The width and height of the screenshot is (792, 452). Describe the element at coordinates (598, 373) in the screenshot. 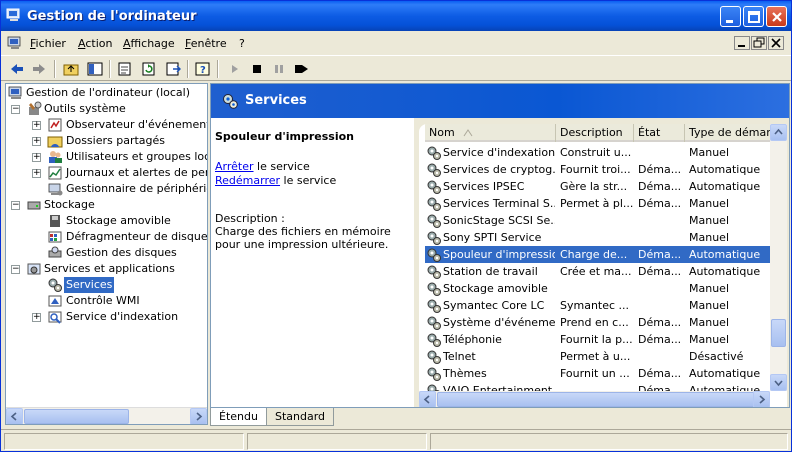

I see `list-item: Thèmes Fournit un ... Déma... Automatique` at that location.